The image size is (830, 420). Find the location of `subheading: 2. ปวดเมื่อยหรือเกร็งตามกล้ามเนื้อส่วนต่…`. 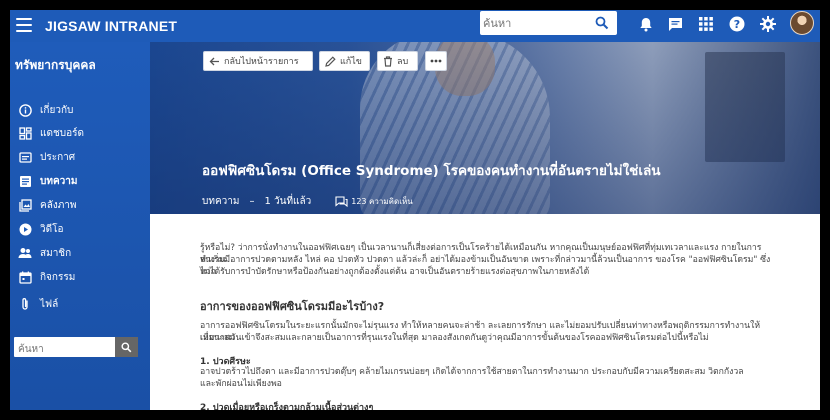

subheading: 2. ปวดเมื่อยหรือเกร็งตามกล้ามเนื้อส่วนต่… is located at coordinates (287, 406).